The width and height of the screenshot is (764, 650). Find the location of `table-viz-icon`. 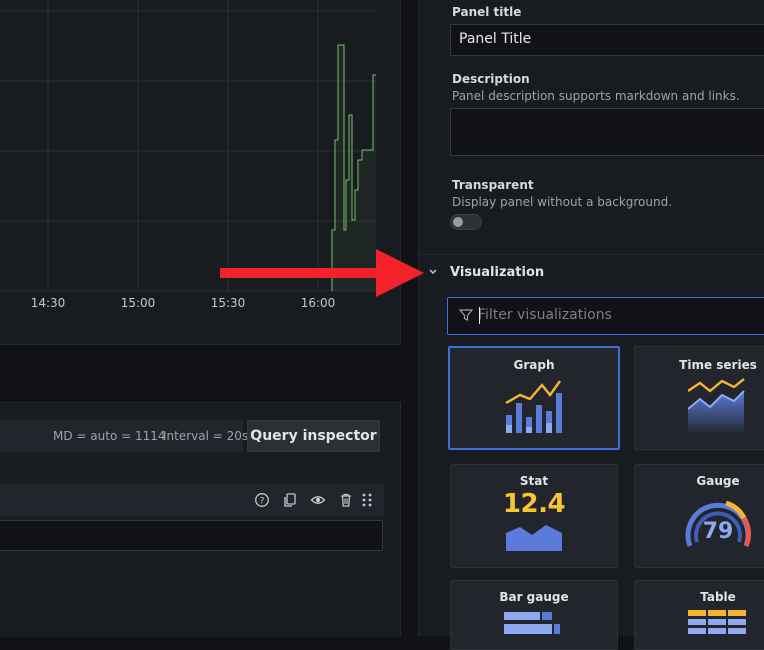

table-viz-icon is located at coordinates (717, 622).